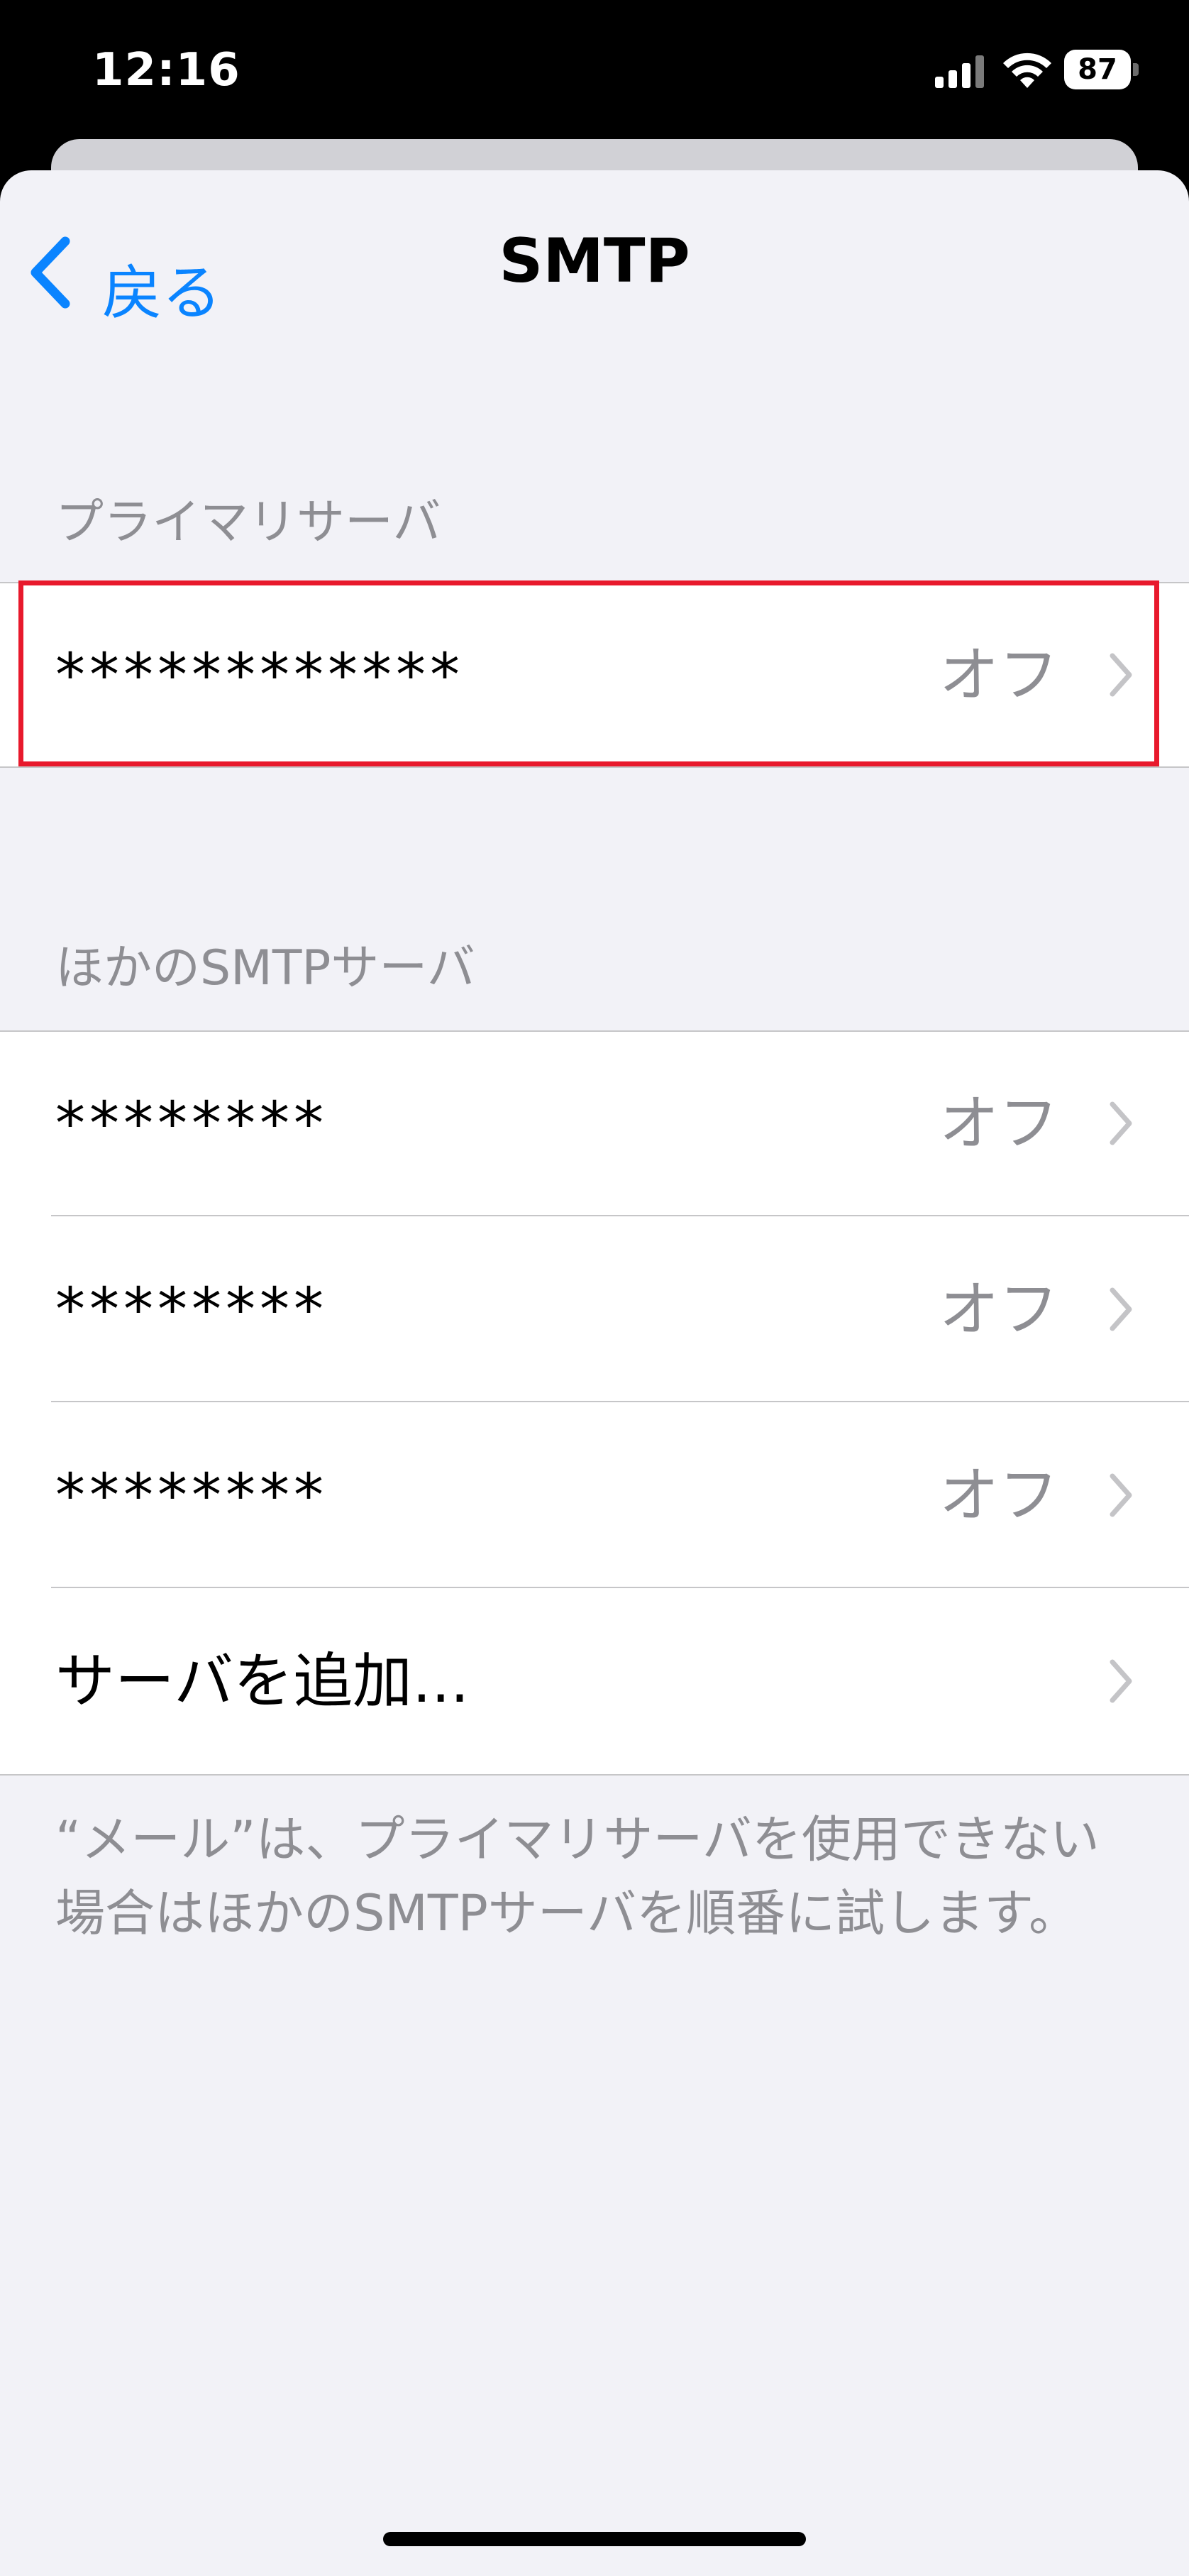 The height and width of the screenshot is (2576, 1189). What do you see at coordinates (1136, 69) in the screenshot?
I see `battery-cap` at bounding box center [1136, 69].